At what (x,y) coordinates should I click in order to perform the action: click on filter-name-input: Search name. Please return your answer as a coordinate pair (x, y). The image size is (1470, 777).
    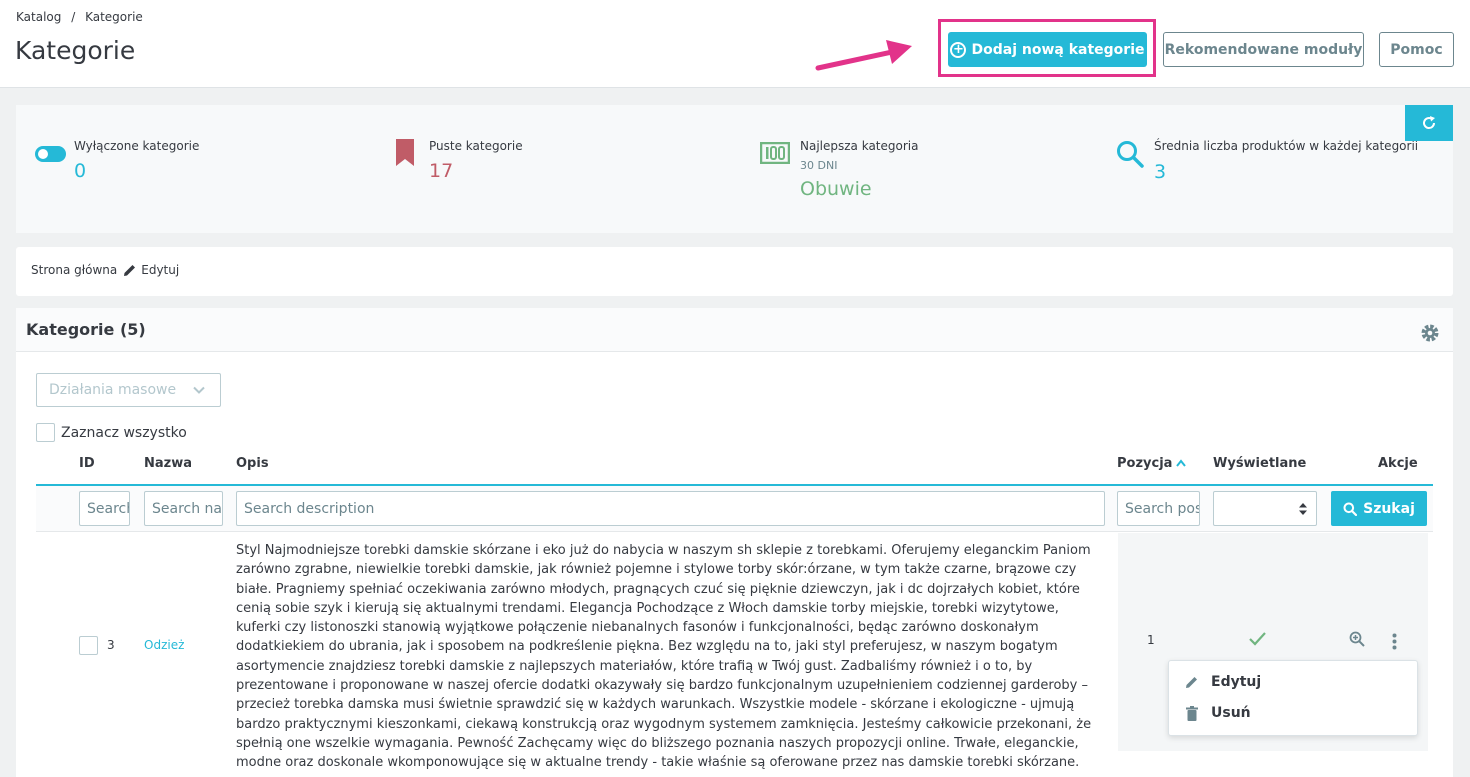
    Looking at the image, I should click on (183, 508).